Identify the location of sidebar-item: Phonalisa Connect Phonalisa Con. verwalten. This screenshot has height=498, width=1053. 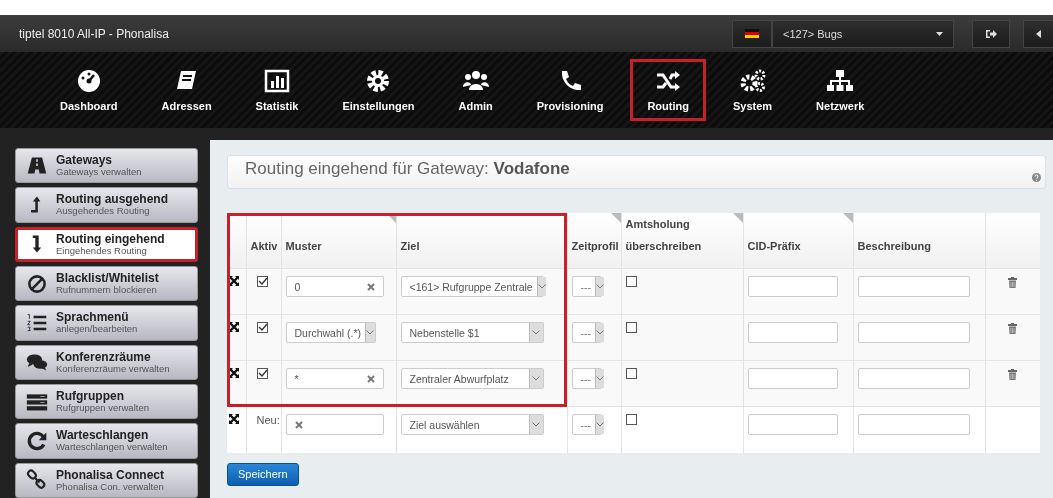
(106, 480).